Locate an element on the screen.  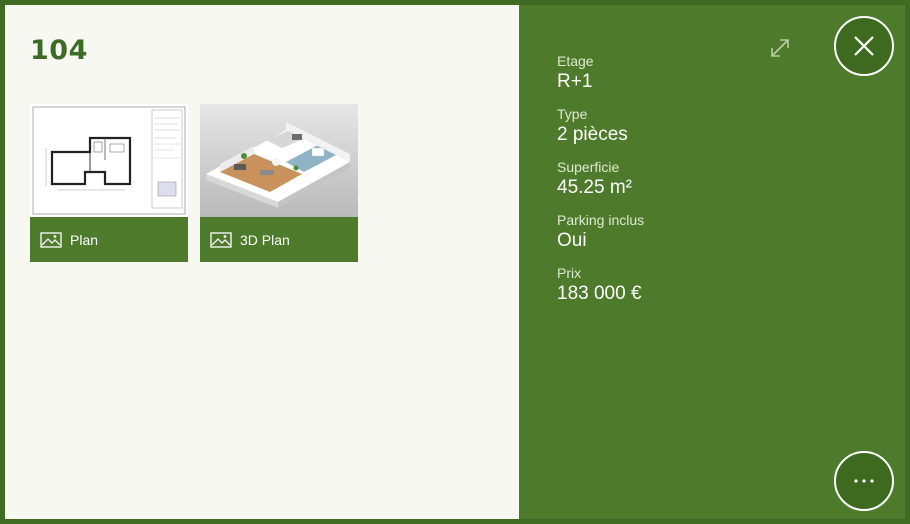
detail-parking: Parking inclus Oui is located at coordinates (600, 232).